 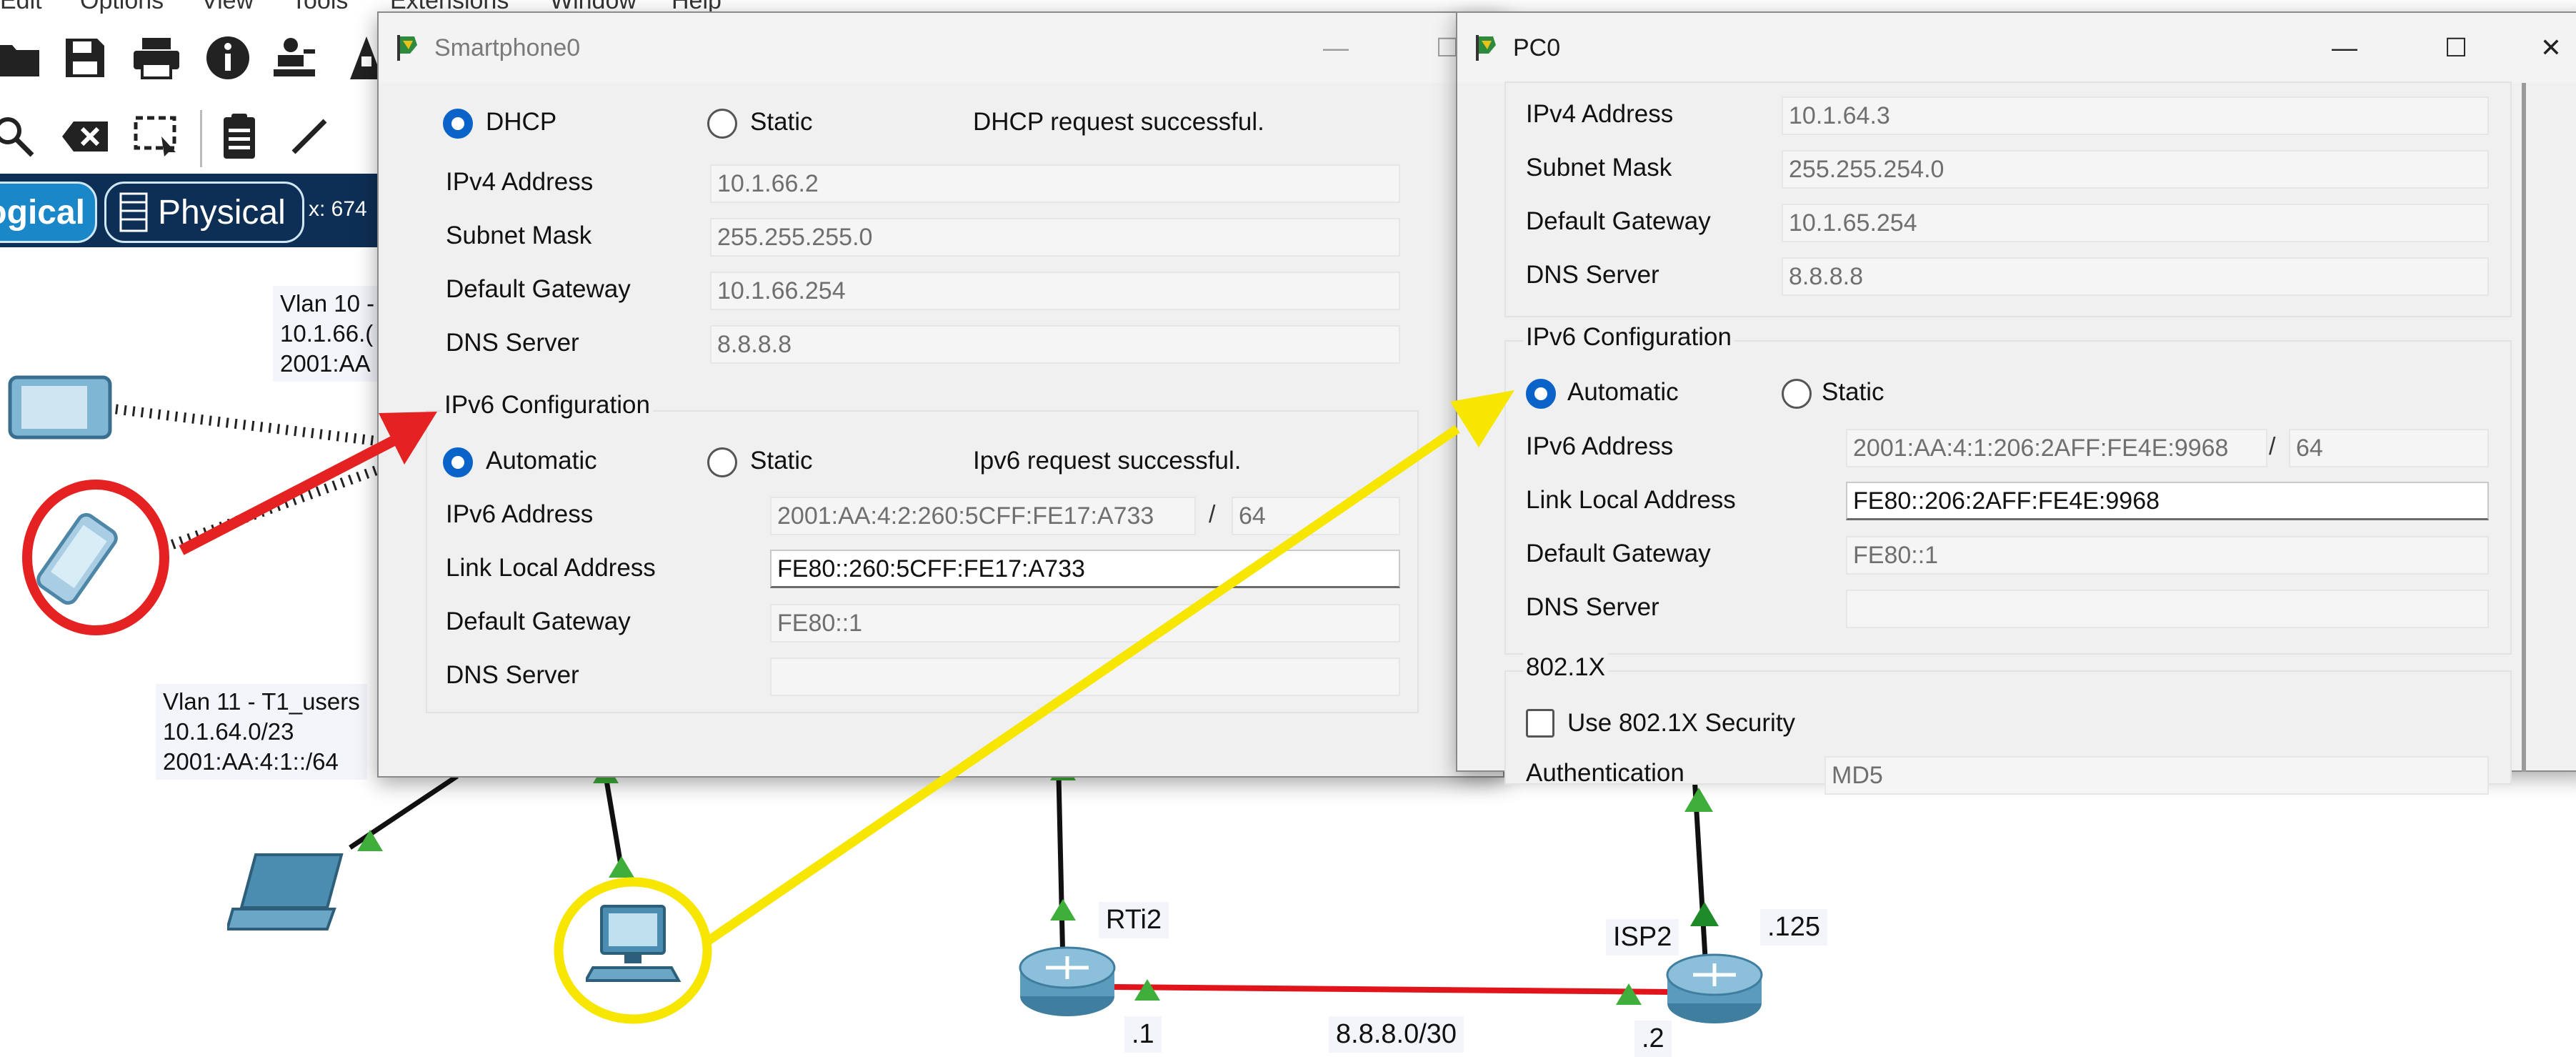 What do you see at coordinates (85, 136) in the screenshot?
I see `delete-icon` at bounding box center [85, 136].